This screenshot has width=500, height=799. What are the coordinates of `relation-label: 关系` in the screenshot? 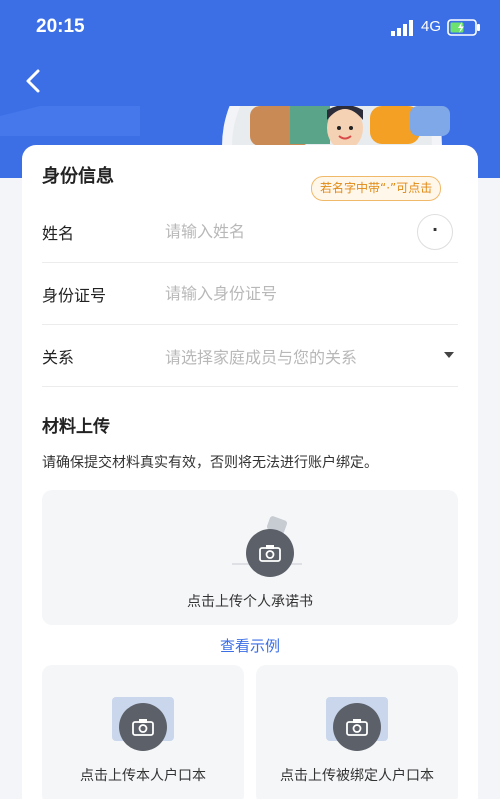 It's located at (58, 357).